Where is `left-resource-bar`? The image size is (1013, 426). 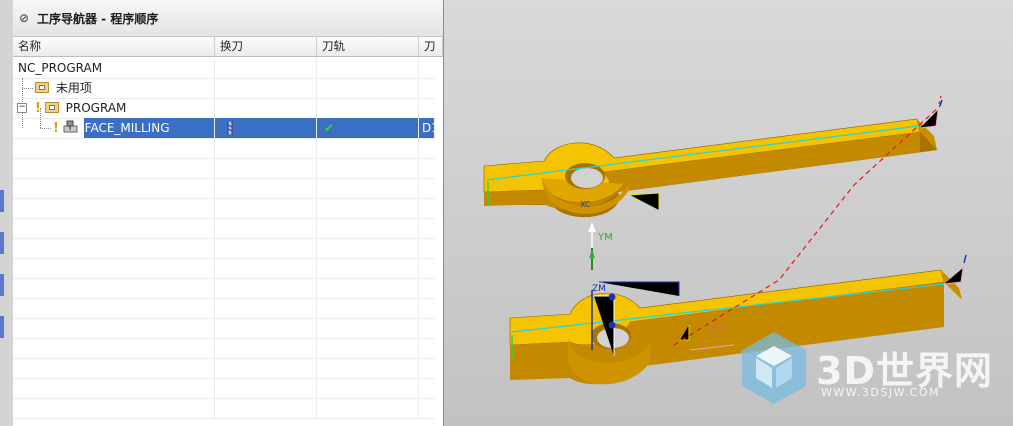
left-resource-bar is located at coordinates (7, 213).